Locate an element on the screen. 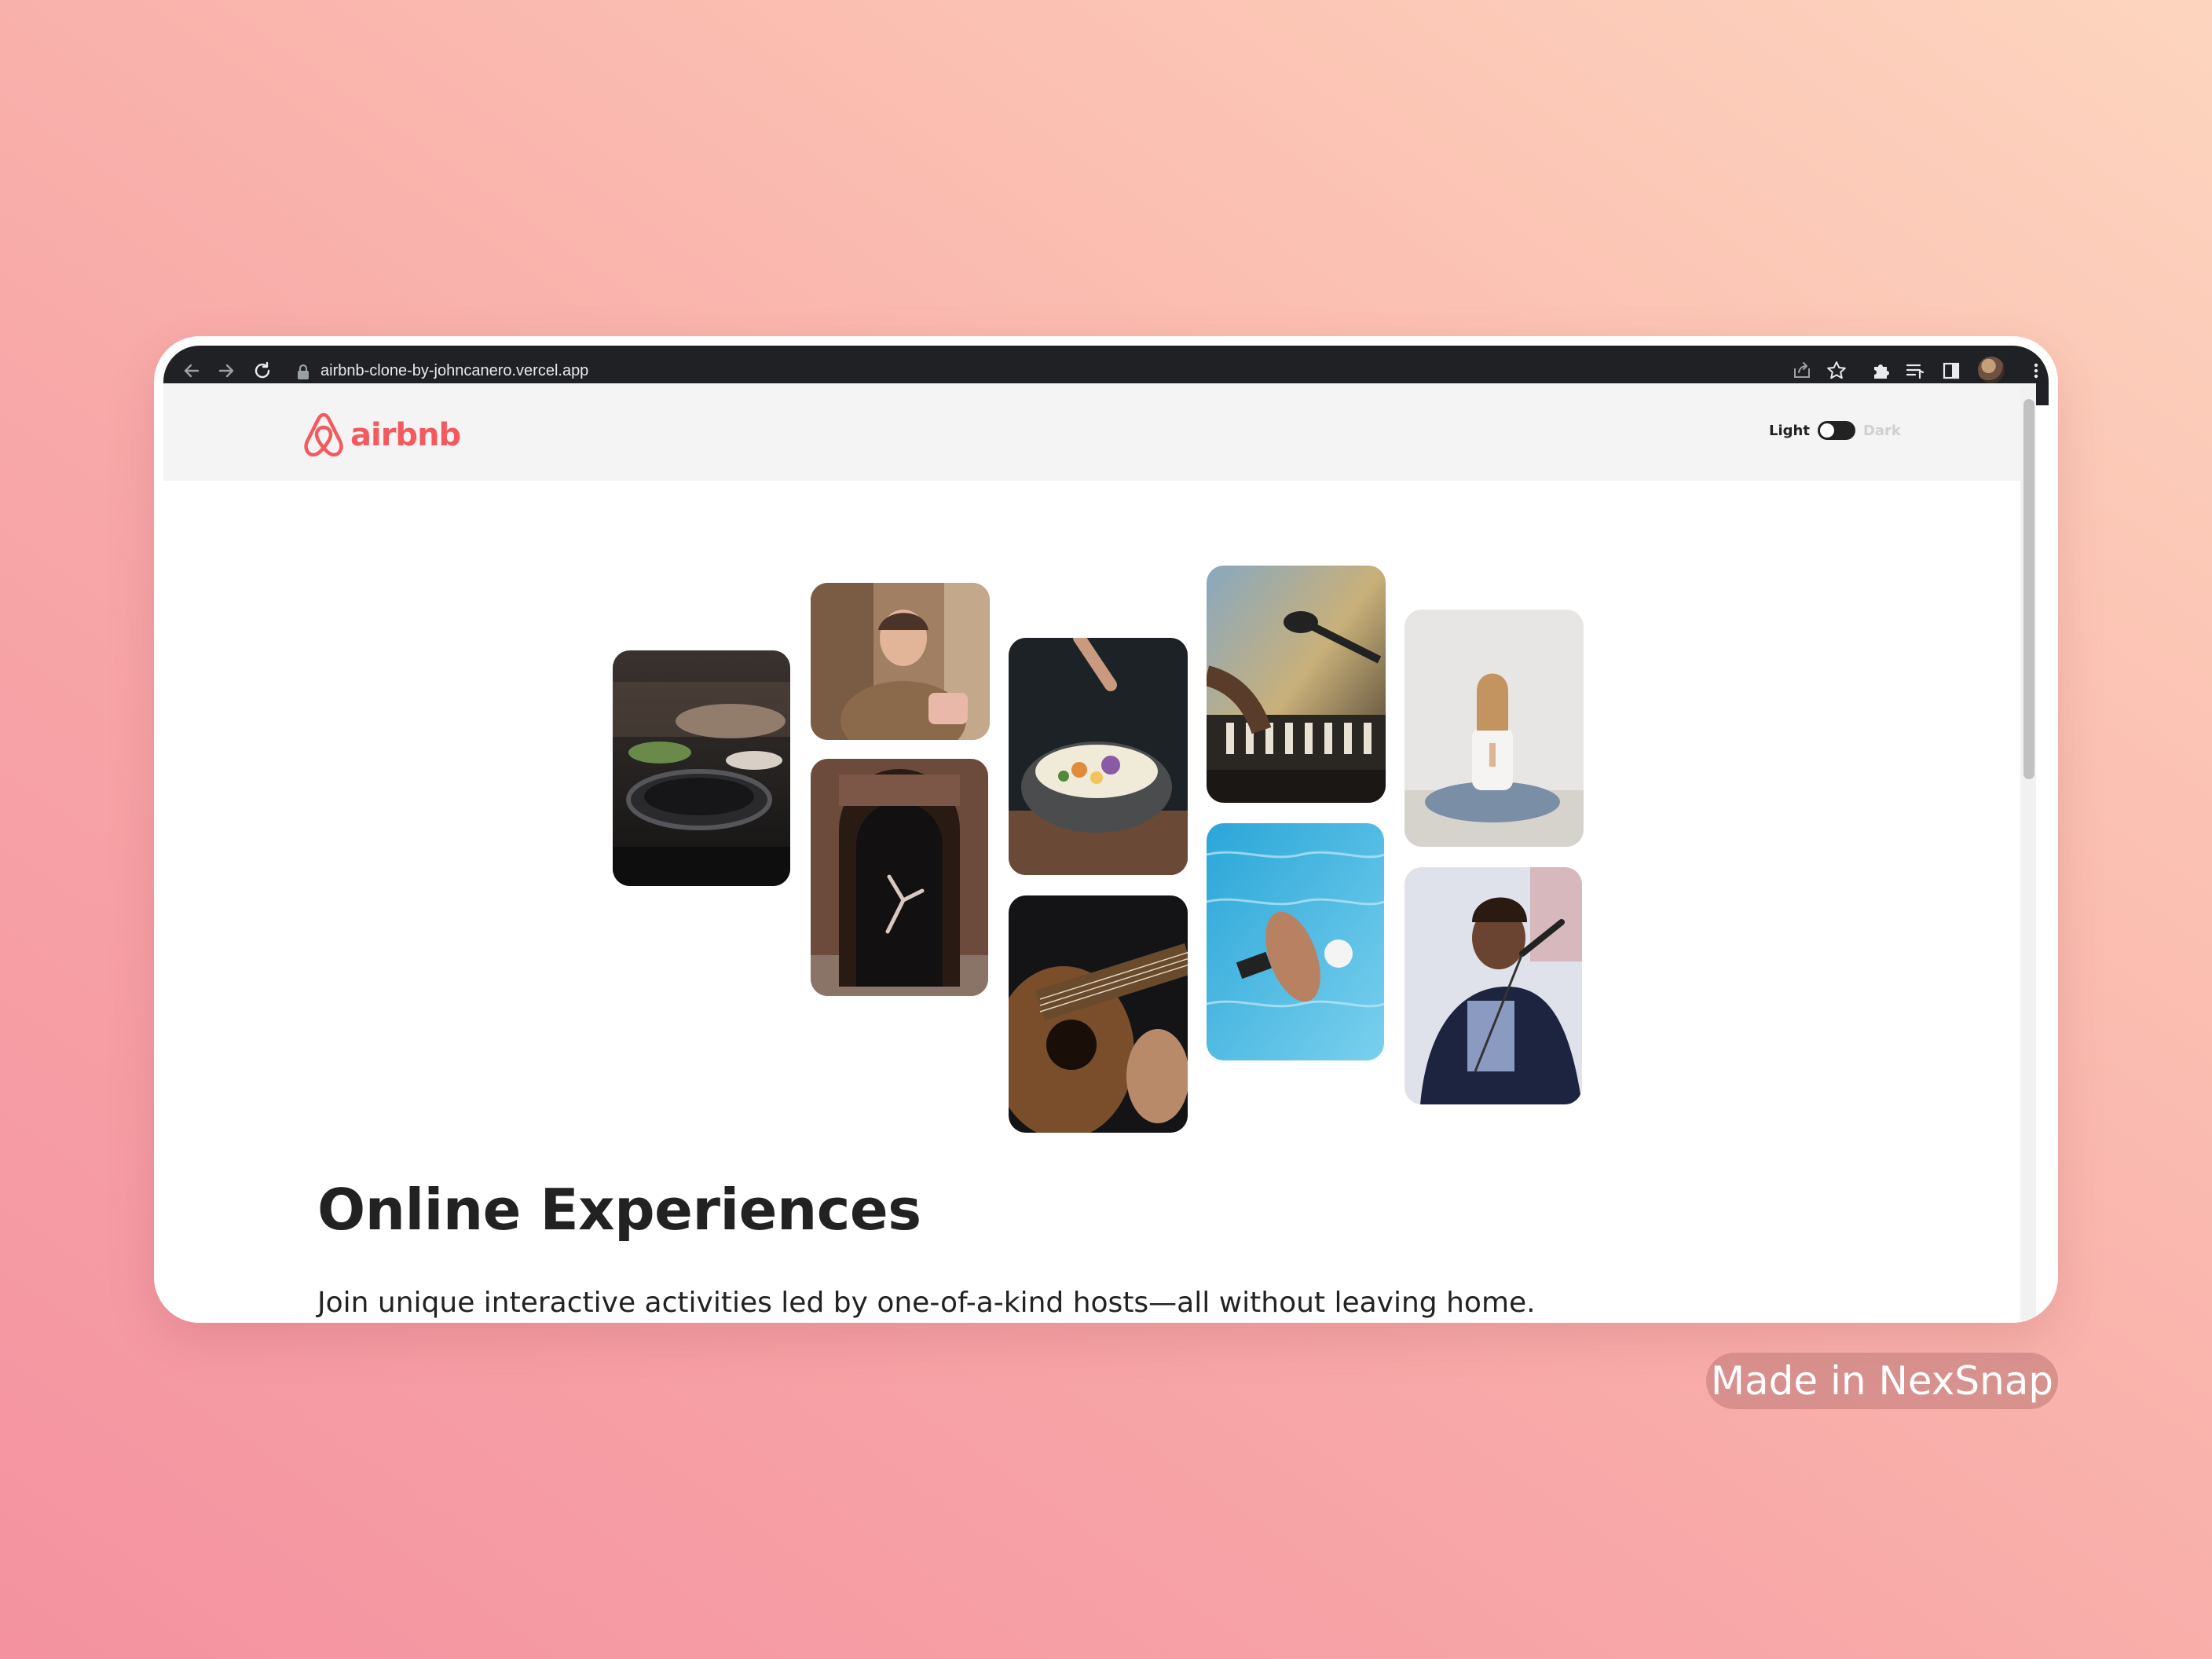 The width and height of the screenshot is (2212, 1659). back-arrow-icon is located at coordinates (191, 371).